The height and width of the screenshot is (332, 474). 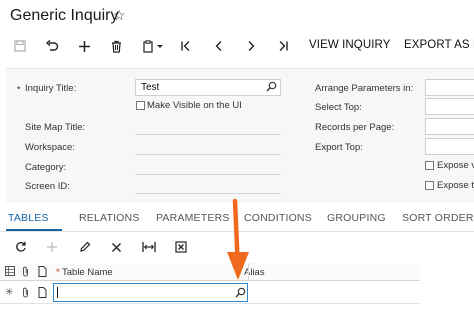 I want to click on export-as-button: EXPORT AS R, so click(x=439, y=45).